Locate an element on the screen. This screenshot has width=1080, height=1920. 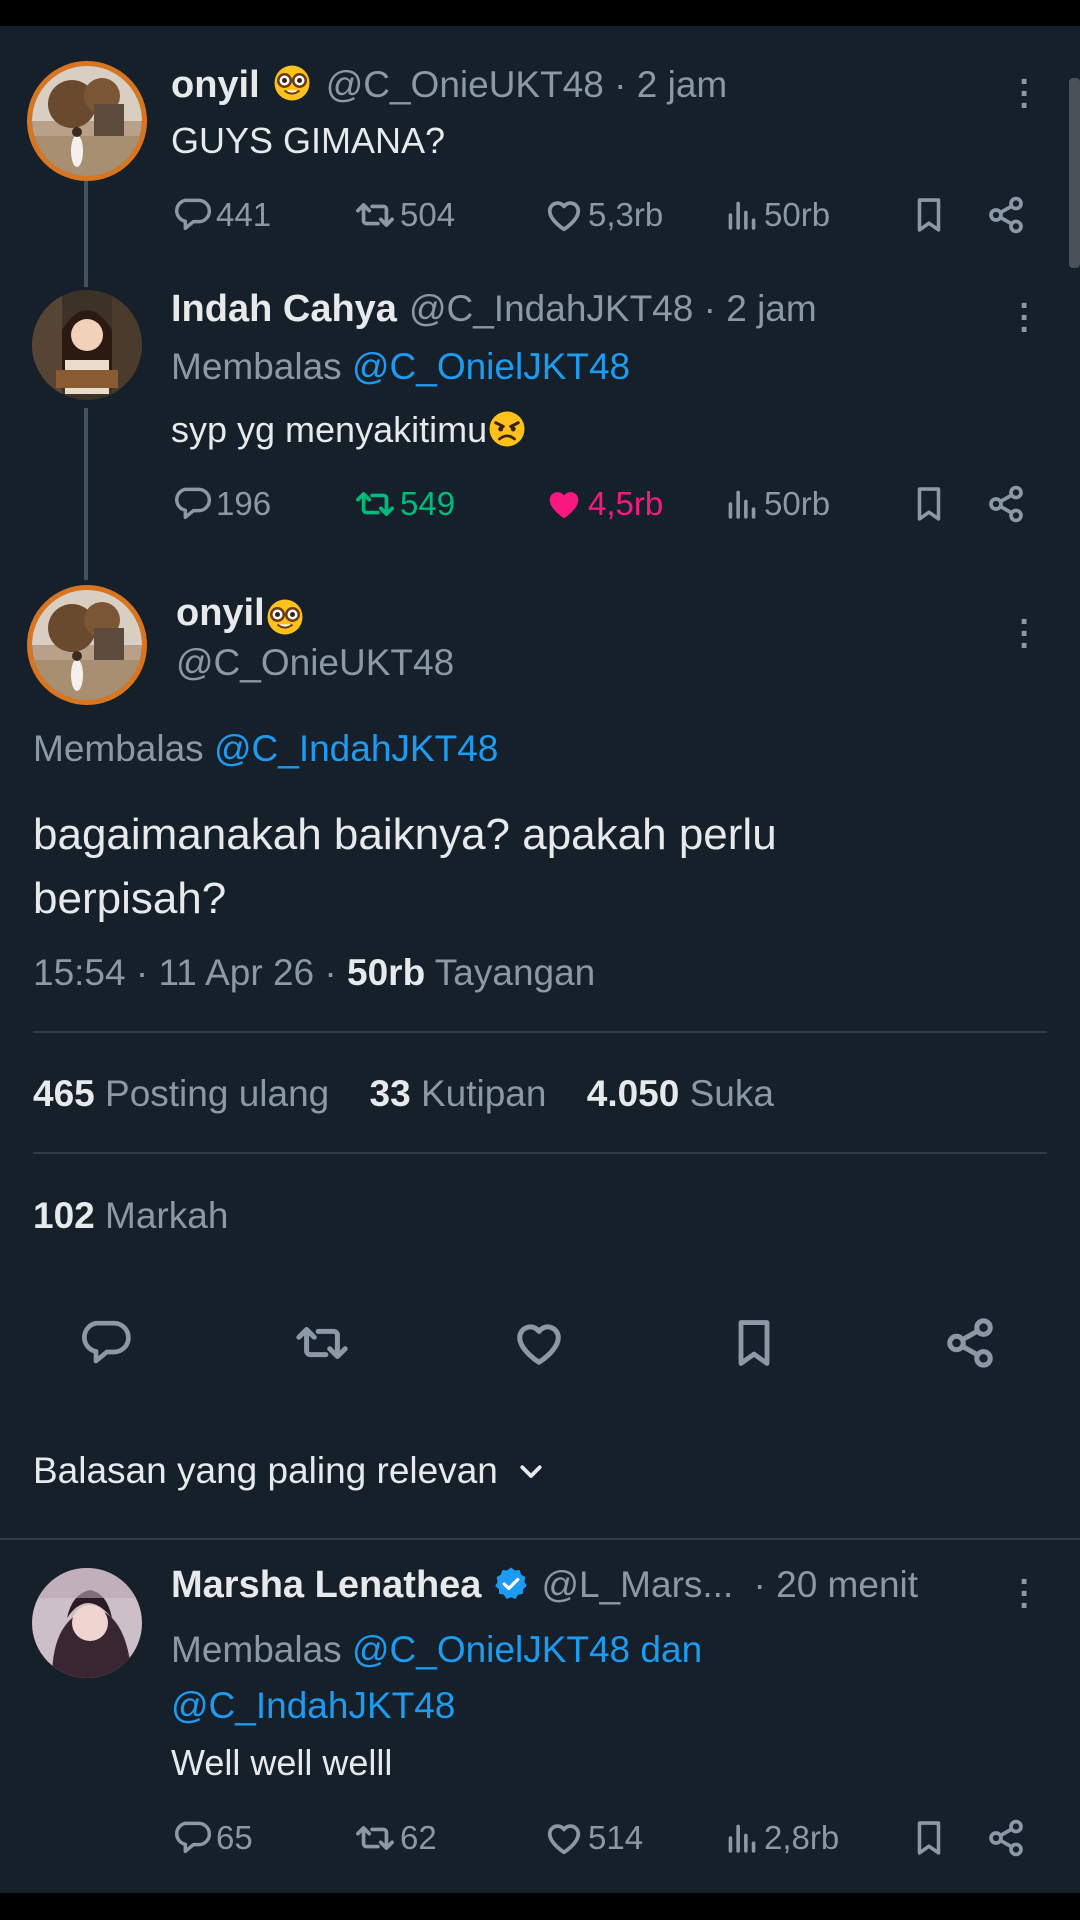
repost-button: 549 is located at coordinates (404, 504).